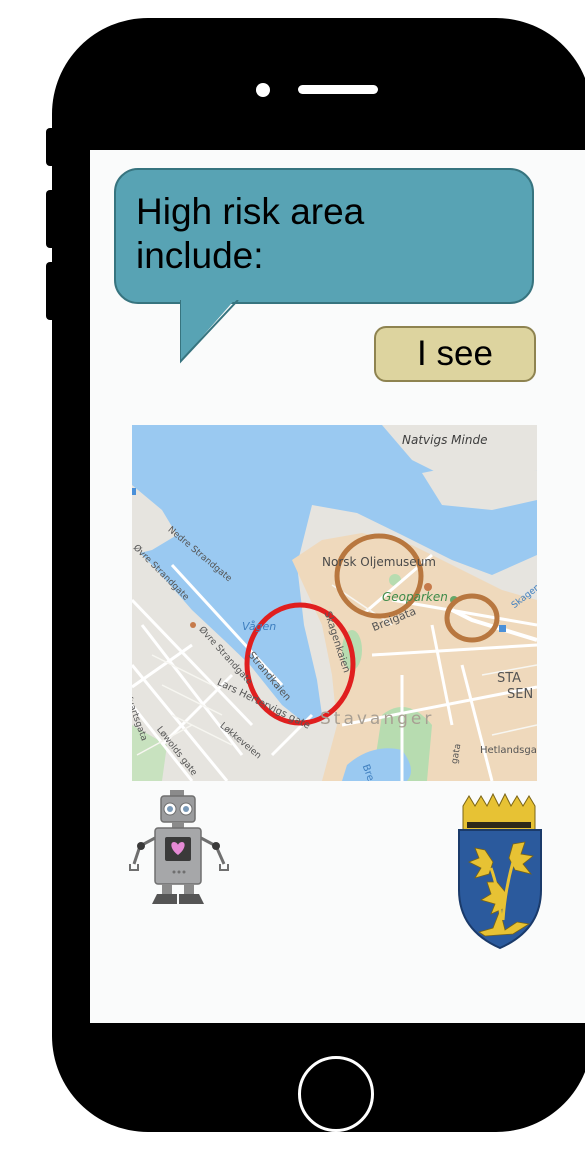  Describe the element at coordinates (209, 332) in the screenshot. I see `bot-bubble-tail` at that location.